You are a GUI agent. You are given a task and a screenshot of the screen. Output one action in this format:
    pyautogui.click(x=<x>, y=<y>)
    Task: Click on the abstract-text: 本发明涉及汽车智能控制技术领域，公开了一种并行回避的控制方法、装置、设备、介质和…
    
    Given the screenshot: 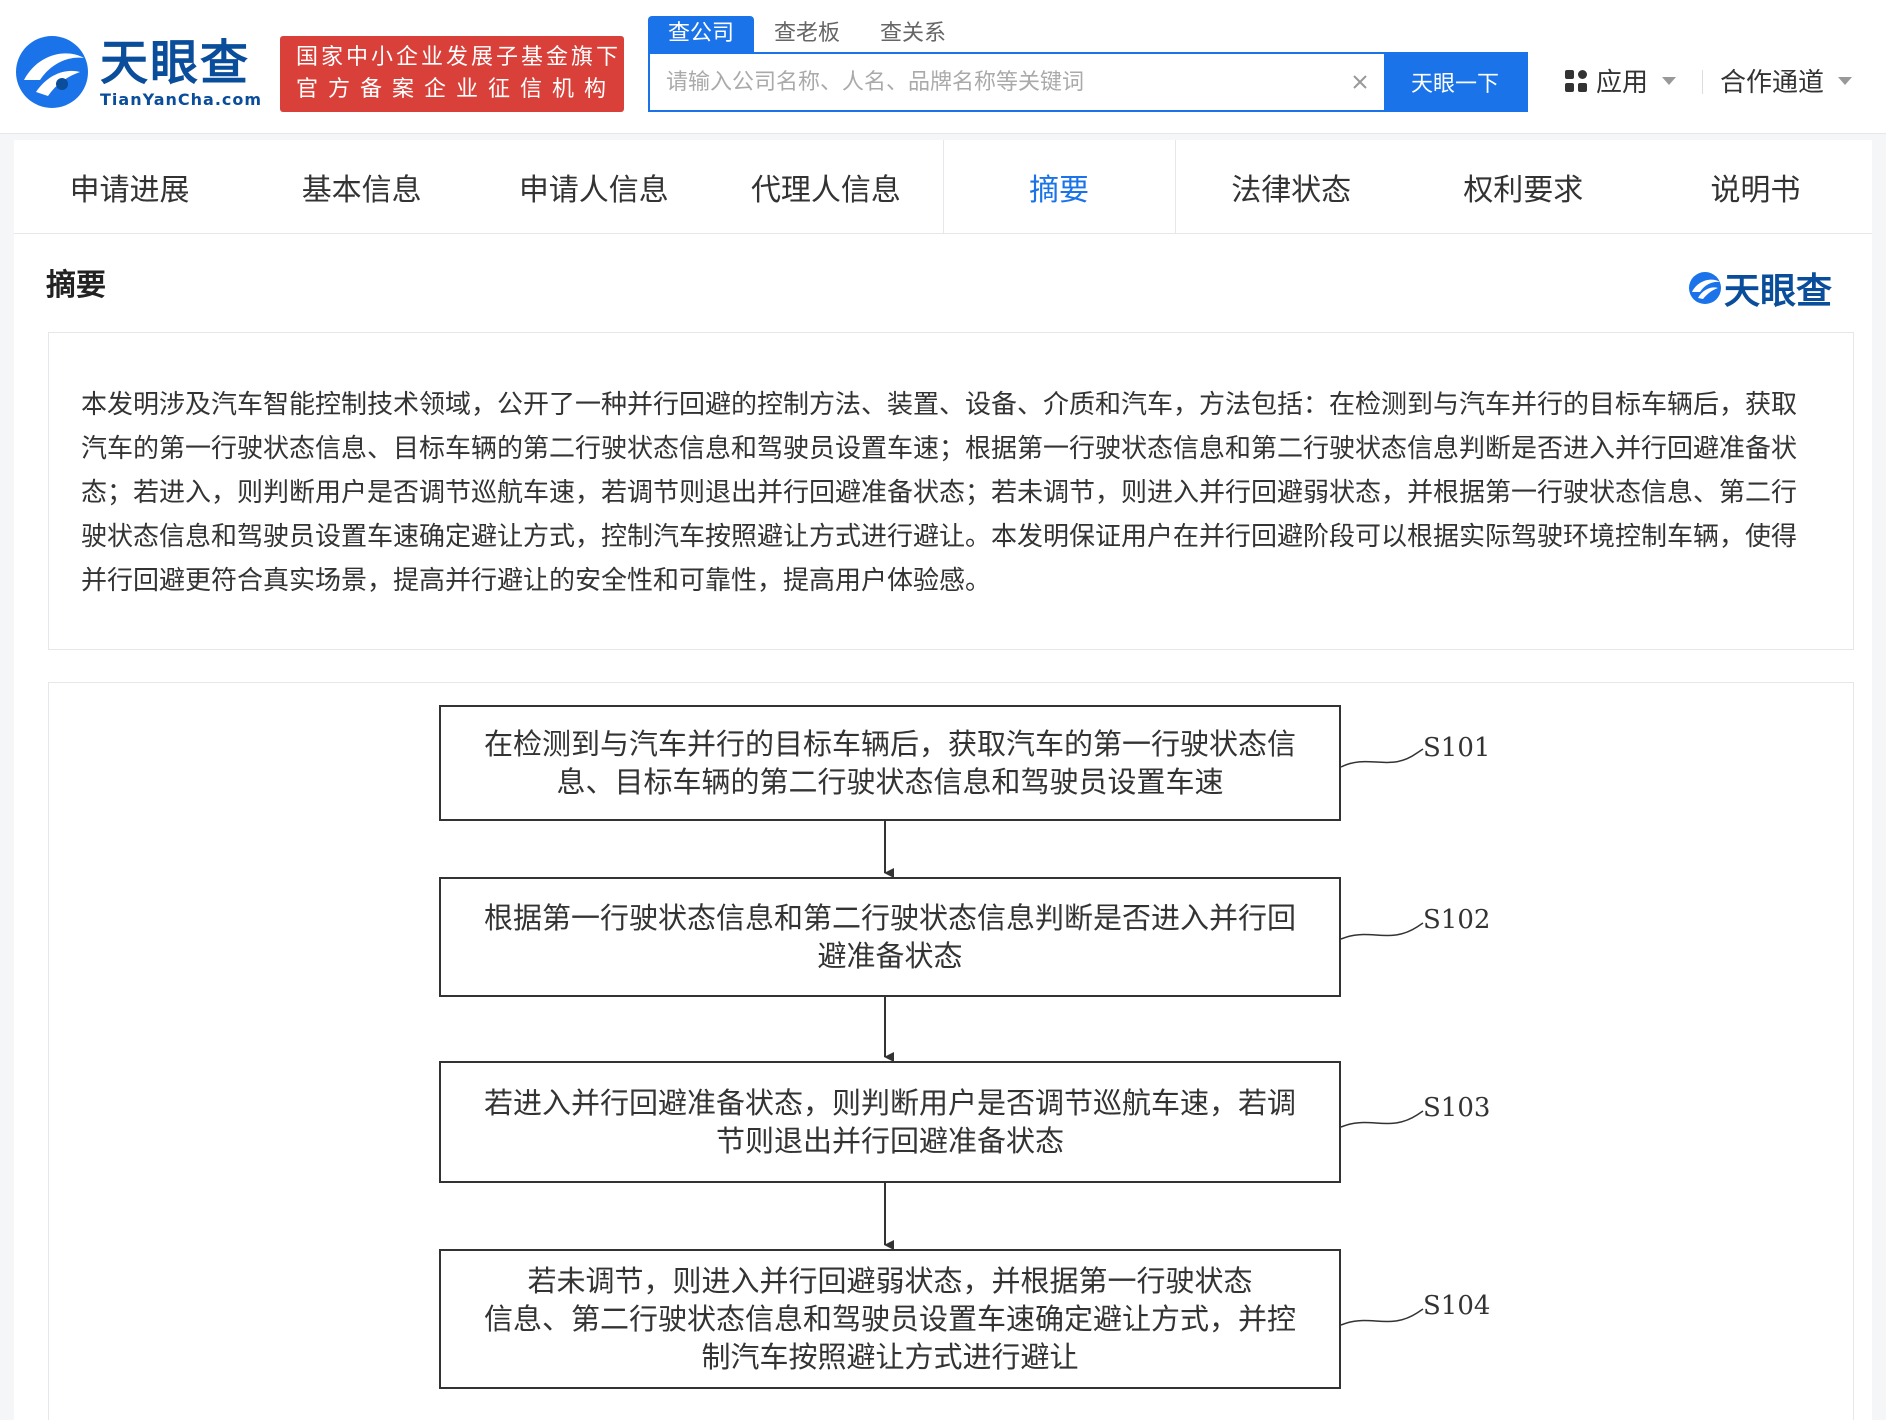 What is the action you would take?
    pyautogui.click(x=939, y=493)
    